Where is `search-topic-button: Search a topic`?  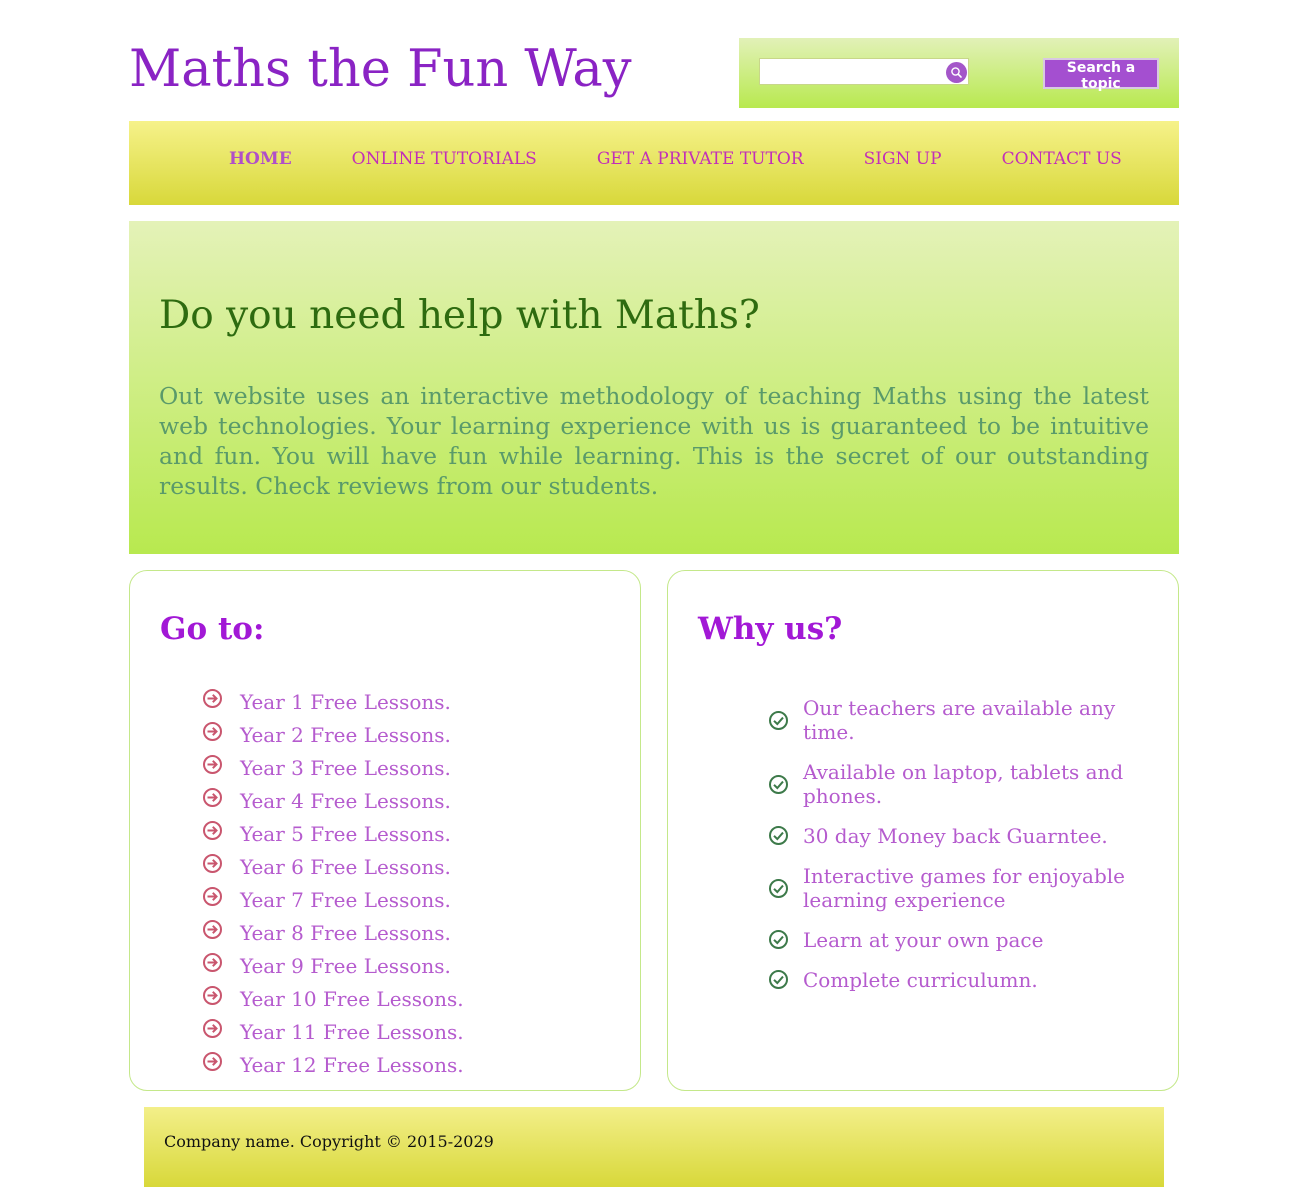 search-topic-button: Search a topic is located at coordinates (1101, 75).